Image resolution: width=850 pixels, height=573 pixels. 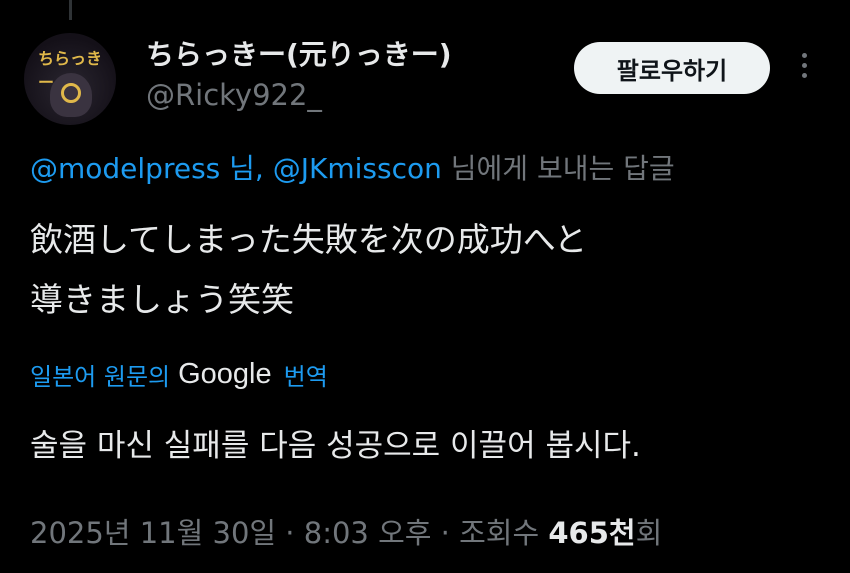 What do you see at coordinates (357, 168) in the screenshot?
I see `mention-link-jkmisscon: @JKmisscon` at bounding box center [357, 168].